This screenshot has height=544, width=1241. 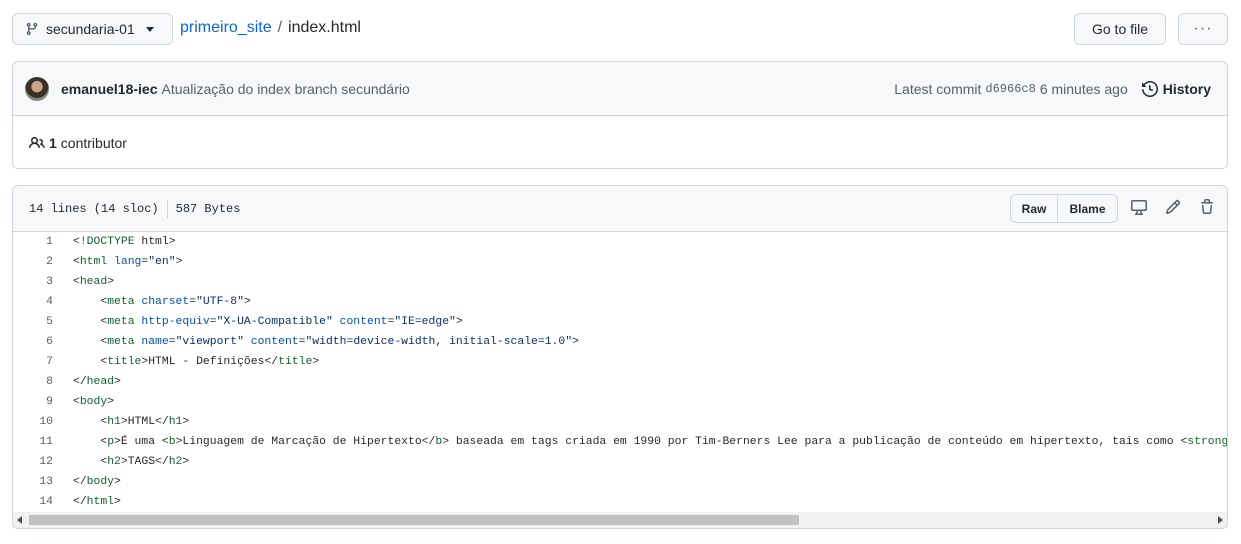 I want to click on line-number: 5, so click(x=33, y=322).